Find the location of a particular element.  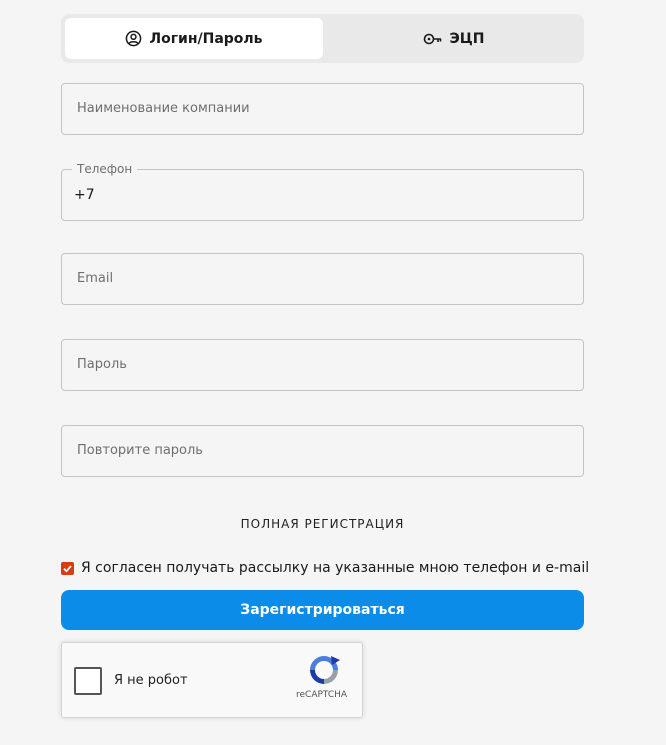

user-circle-icon is located at coordinates (133, 38).